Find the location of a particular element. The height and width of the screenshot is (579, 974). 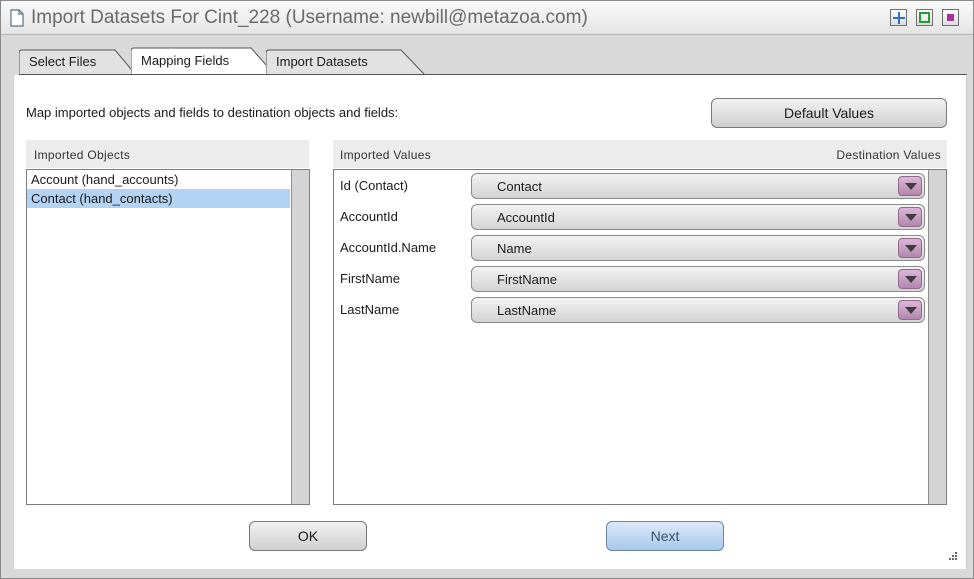

tab-label: Select Files is located at coordinates (63, 61).